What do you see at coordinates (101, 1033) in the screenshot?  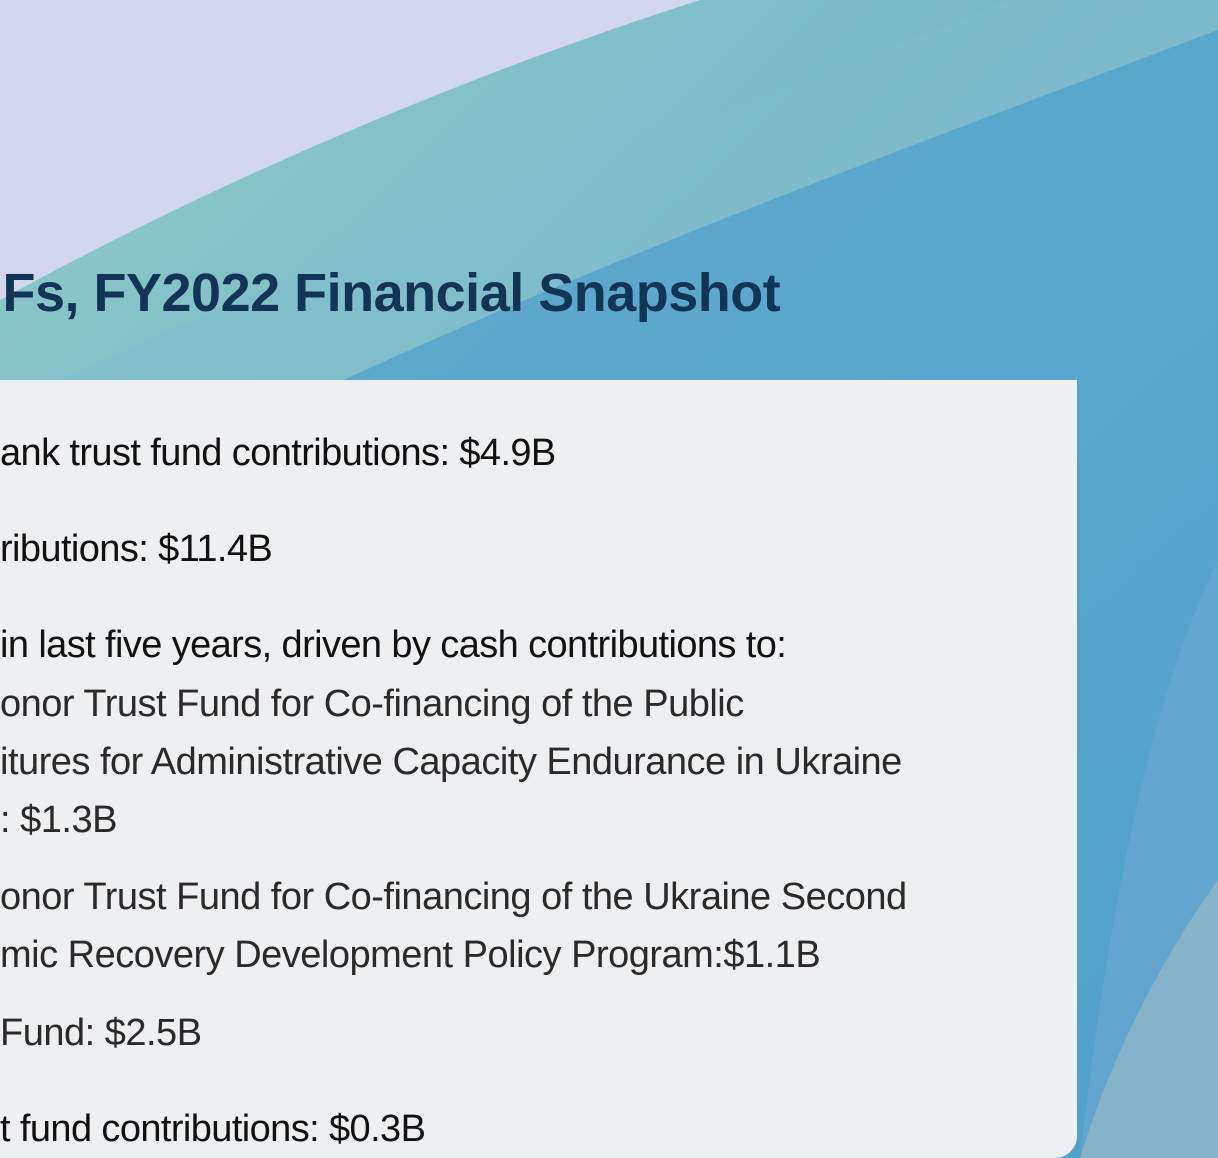 I see `list-item: Fund: $2.5B` at bounding box center [101, 1033].